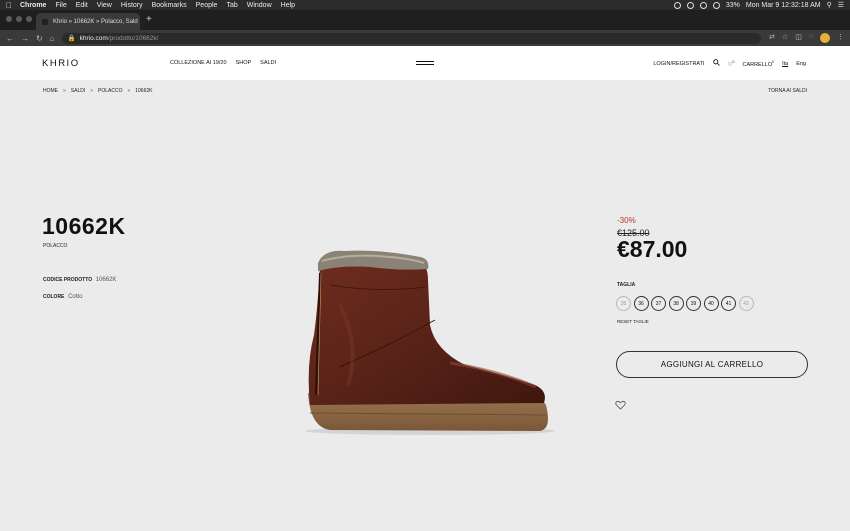  What do you see at coordinates (811, 38) in the screenshot?
I see `extension-icon: ◌` at bounding box center [811, 38].